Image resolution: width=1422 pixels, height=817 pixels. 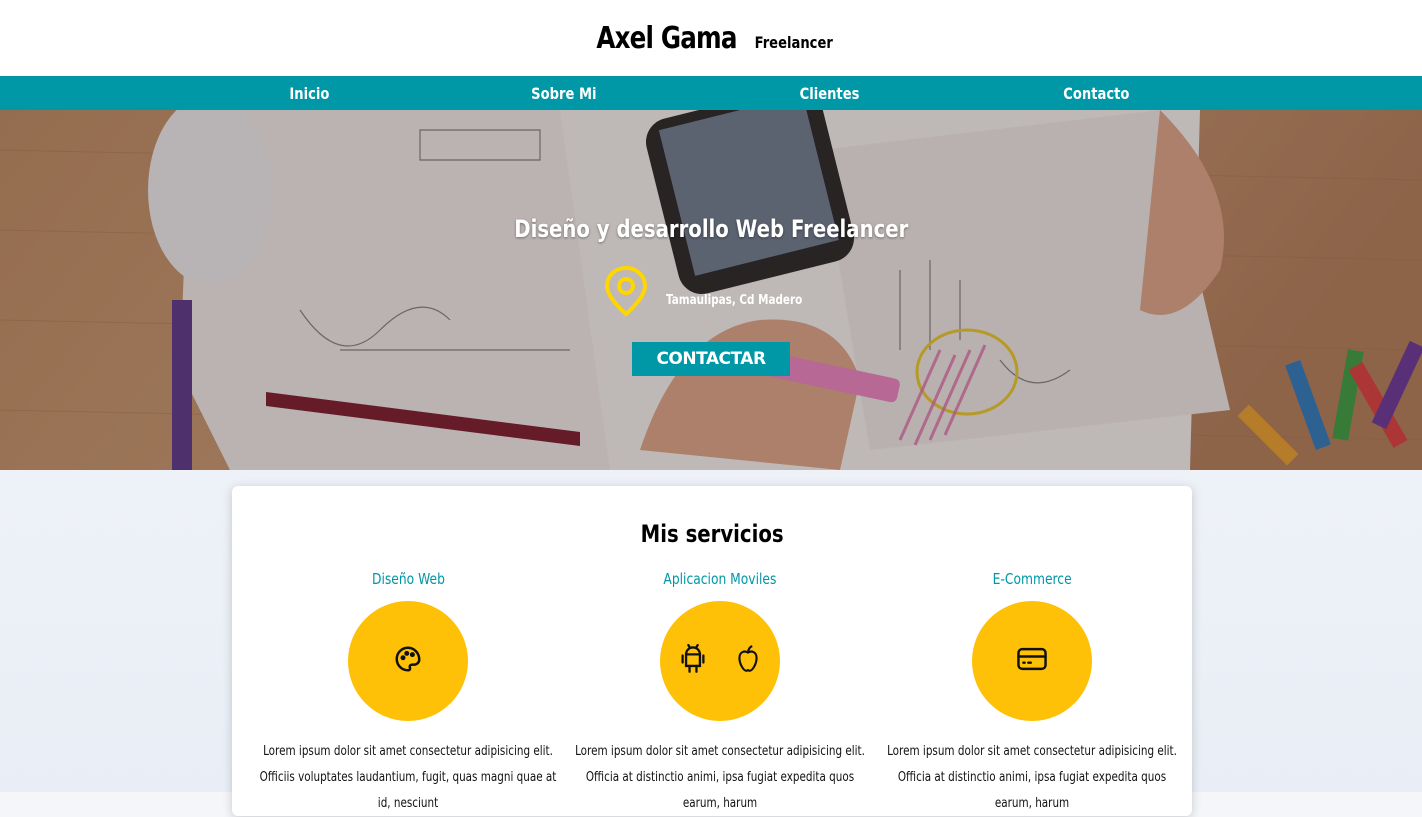 What do you see at coordinates (720, 579) in the screenshot?
I see `service-name: Aplicacion Moviles` at bounding box center [720, 579].